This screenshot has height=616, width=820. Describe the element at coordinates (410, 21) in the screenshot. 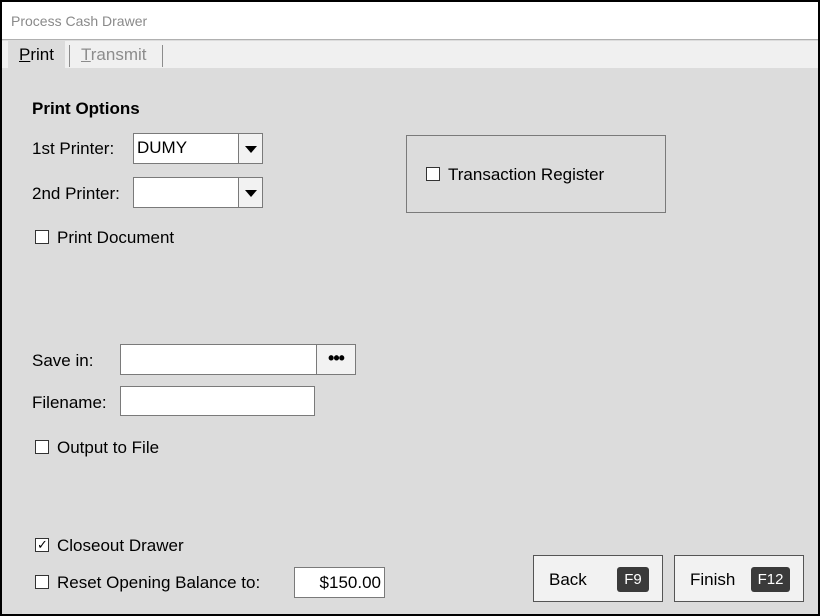

I see `title-bar: Process Cash Drawer` at that location.